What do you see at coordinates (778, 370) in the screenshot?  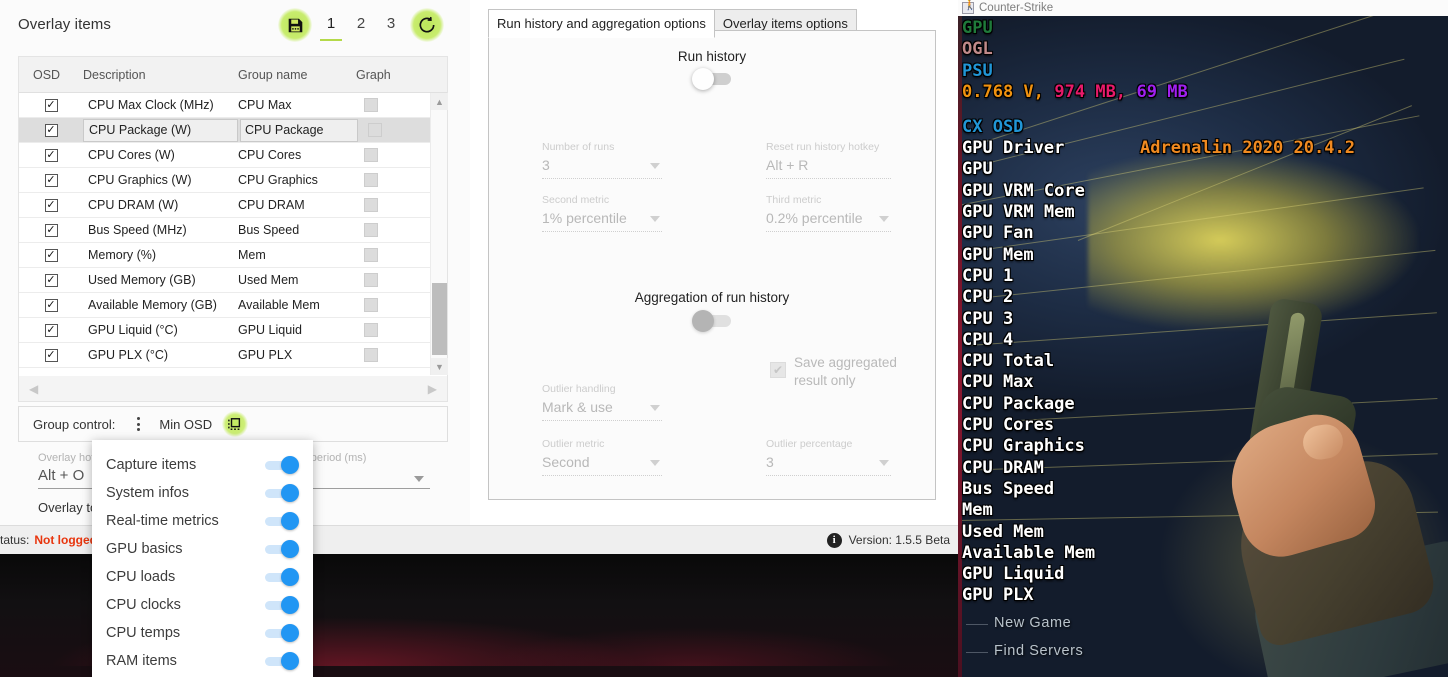 I see `save-aggregated-result-only-checkbox: ✔` at bounding box center [778, 370].